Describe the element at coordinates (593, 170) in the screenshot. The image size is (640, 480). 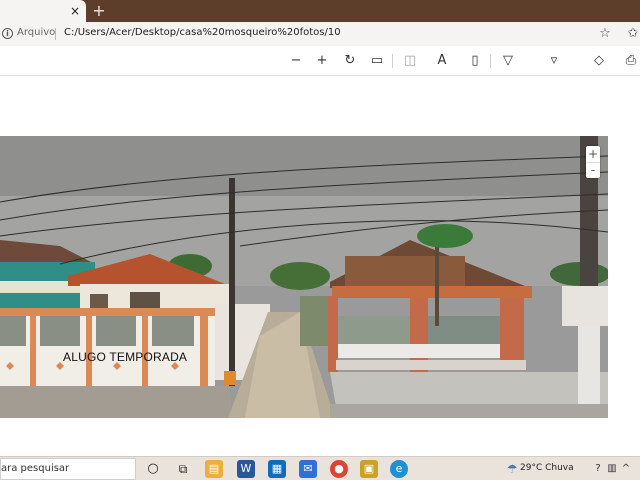
I see `map-zoom-out-button: -` at that location.